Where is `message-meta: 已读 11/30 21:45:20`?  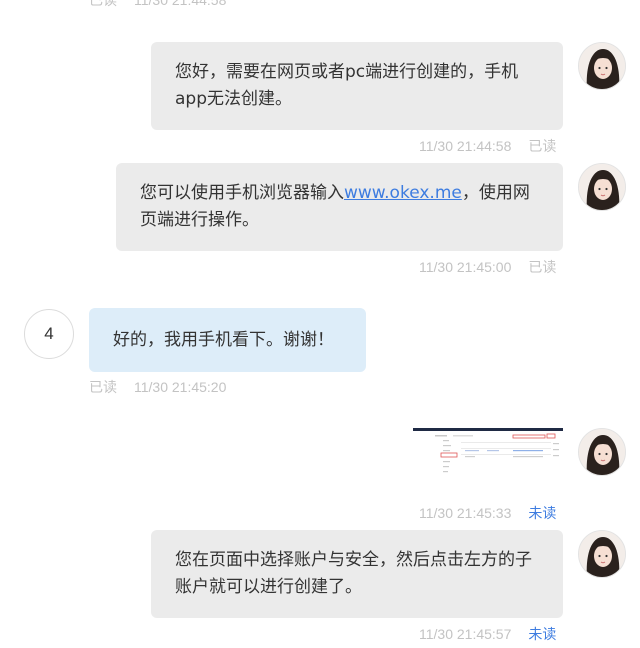 message-meta: 已读 11/30 21:45:20 is located at coordinates (166, 387).